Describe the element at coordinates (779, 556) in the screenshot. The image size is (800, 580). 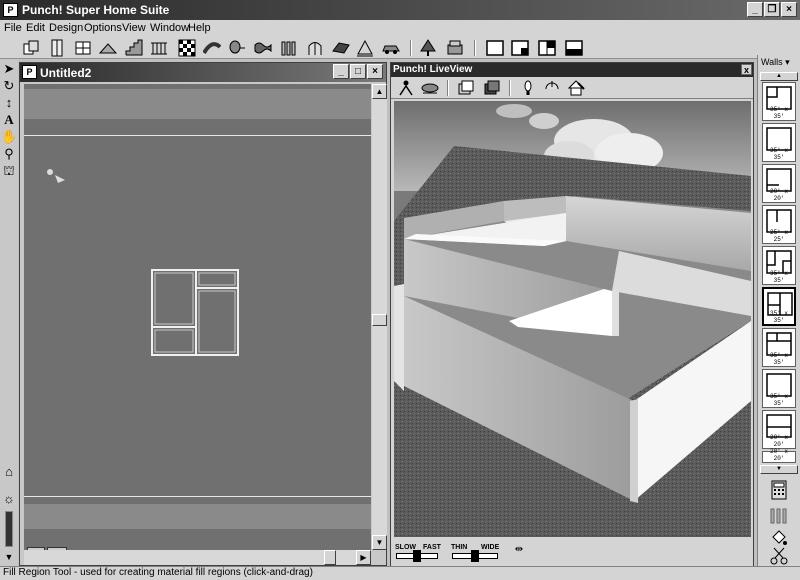
I see `scissors-icon` at that location.